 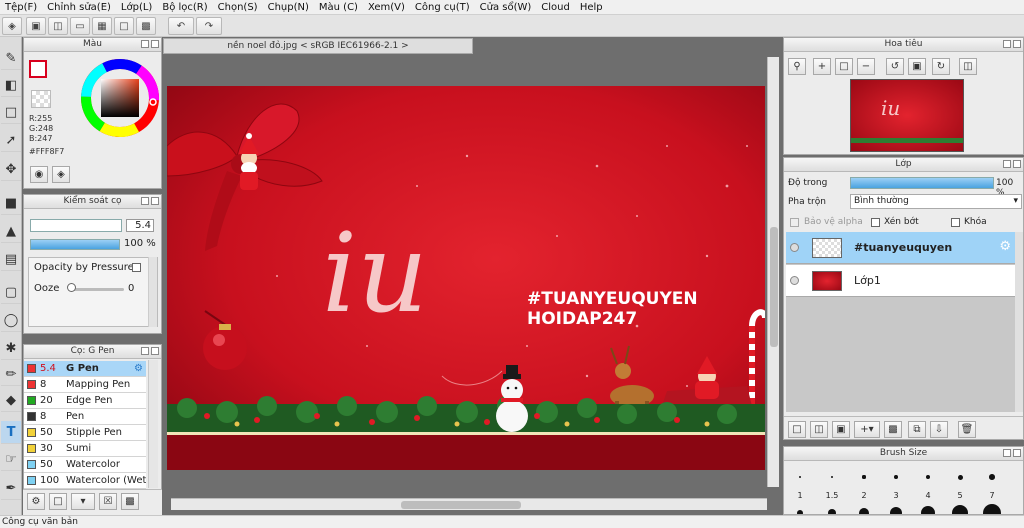 What do you see at coordinates (85, 465) in the screenshot?
I see `brush-item: 50 Watercolor` at bounding box center [85, 465].